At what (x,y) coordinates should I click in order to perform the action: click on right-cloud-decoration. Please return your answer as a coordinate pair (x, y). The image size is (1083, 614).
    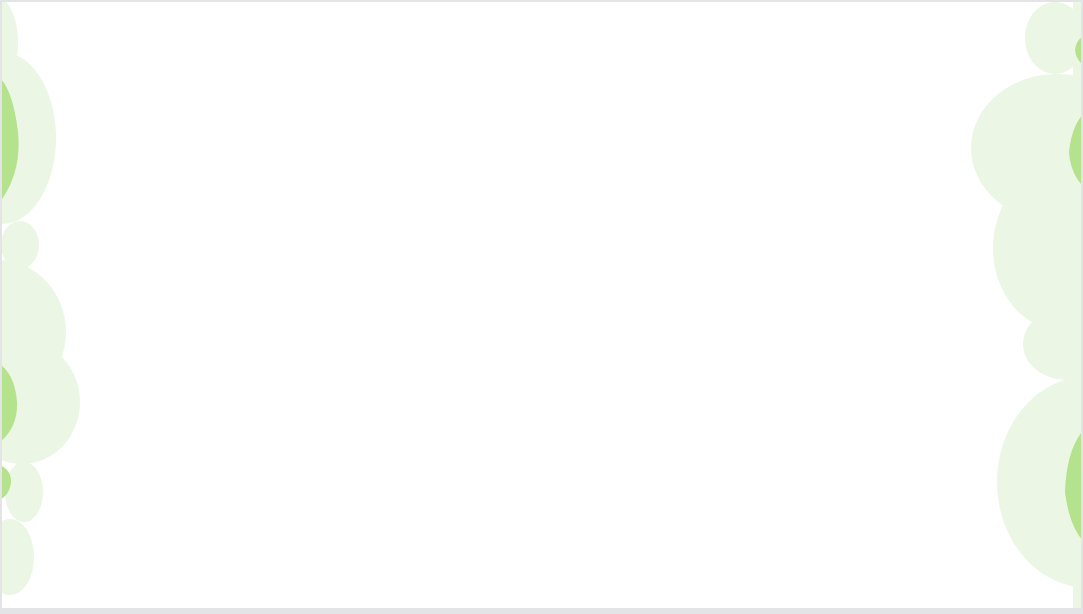
    Looking at the image, I should click on (1026, 305).